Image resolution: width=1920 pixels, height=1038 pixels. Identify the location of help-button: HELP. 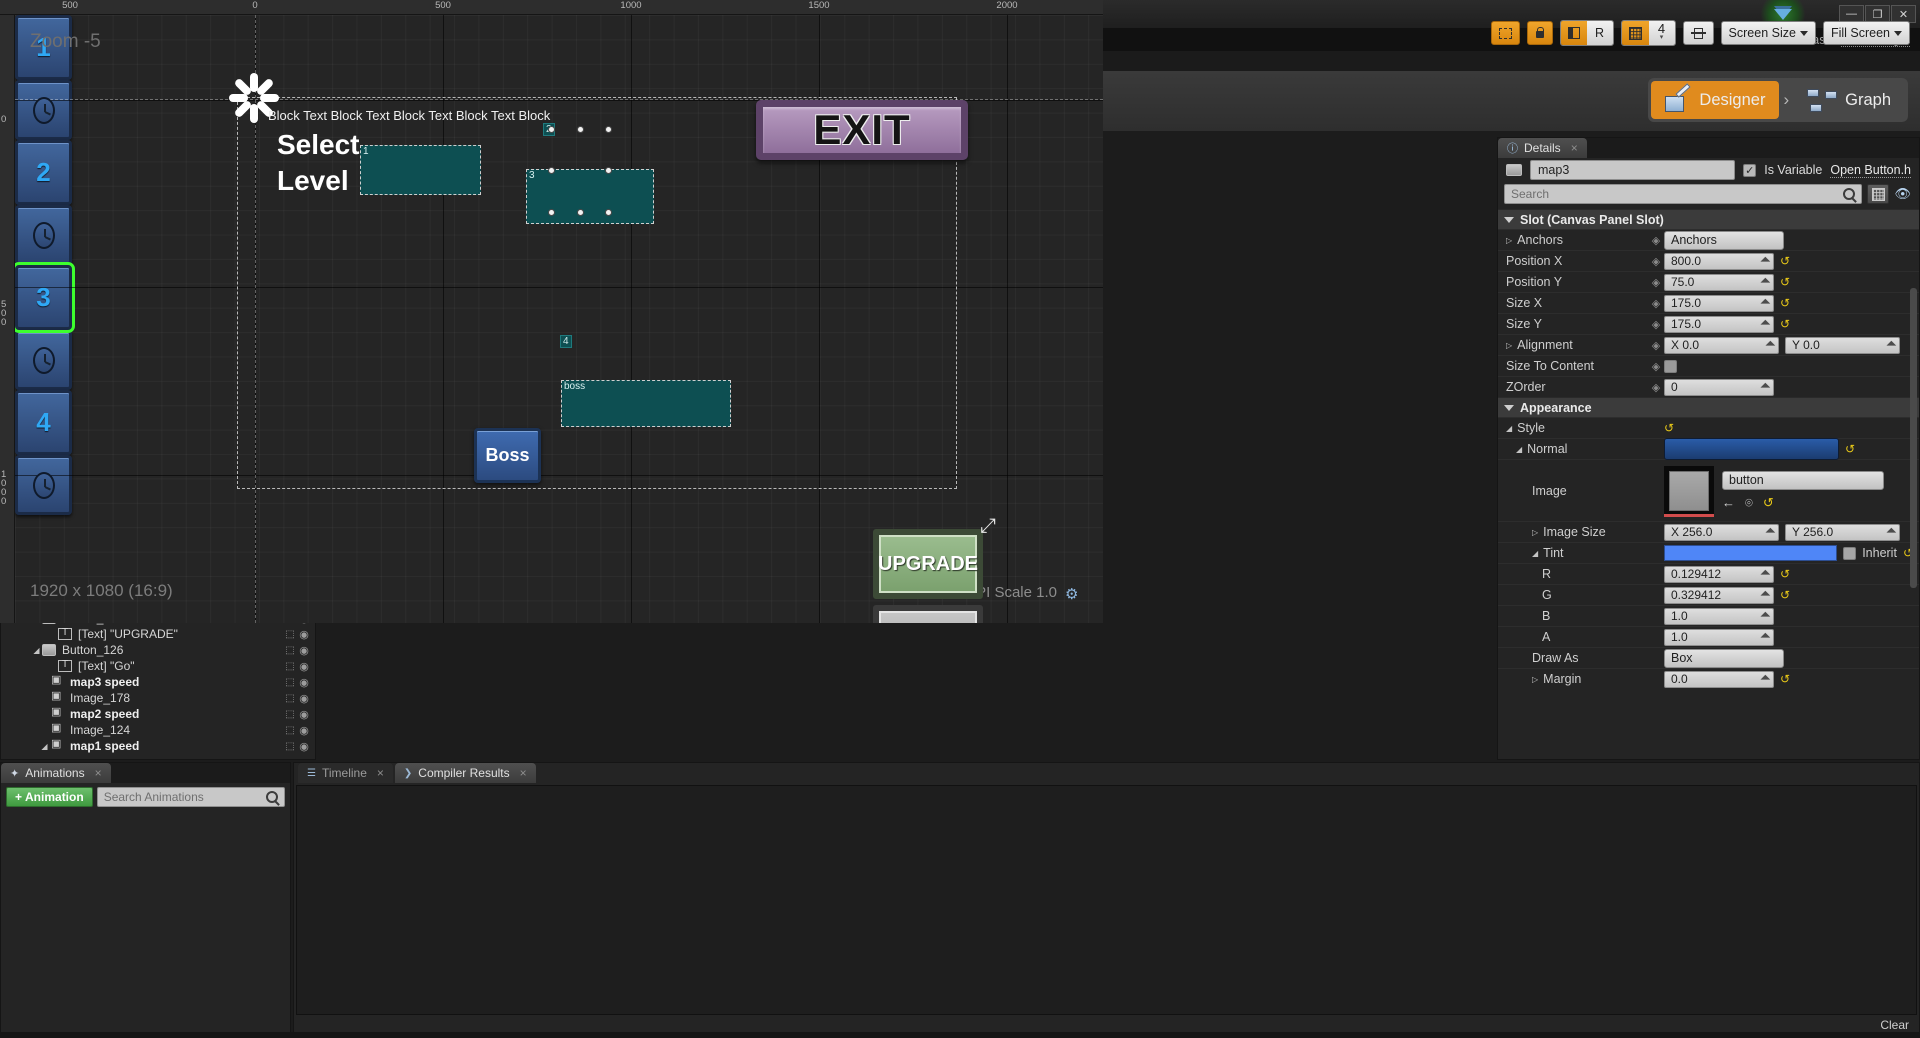
(928, 614).